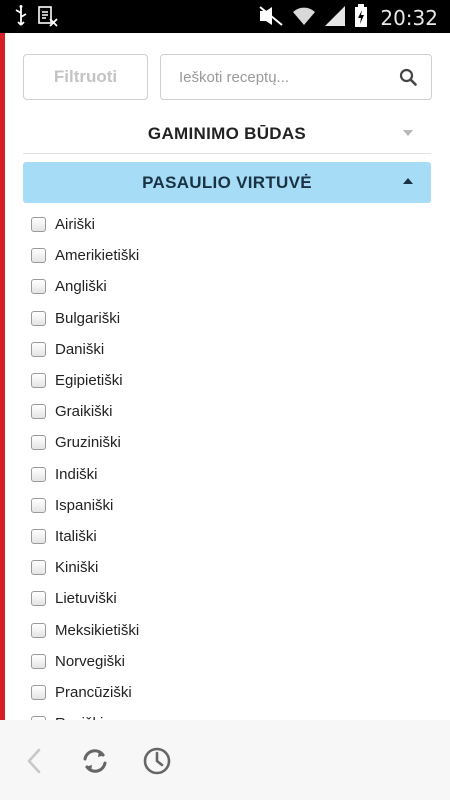 Image resolution: width=450 pixels, height=800 pixels. Describe the element at coordinates (97, 630) in the screenshot. I see `cuisine-option-label: Meksikietiški` at that location.